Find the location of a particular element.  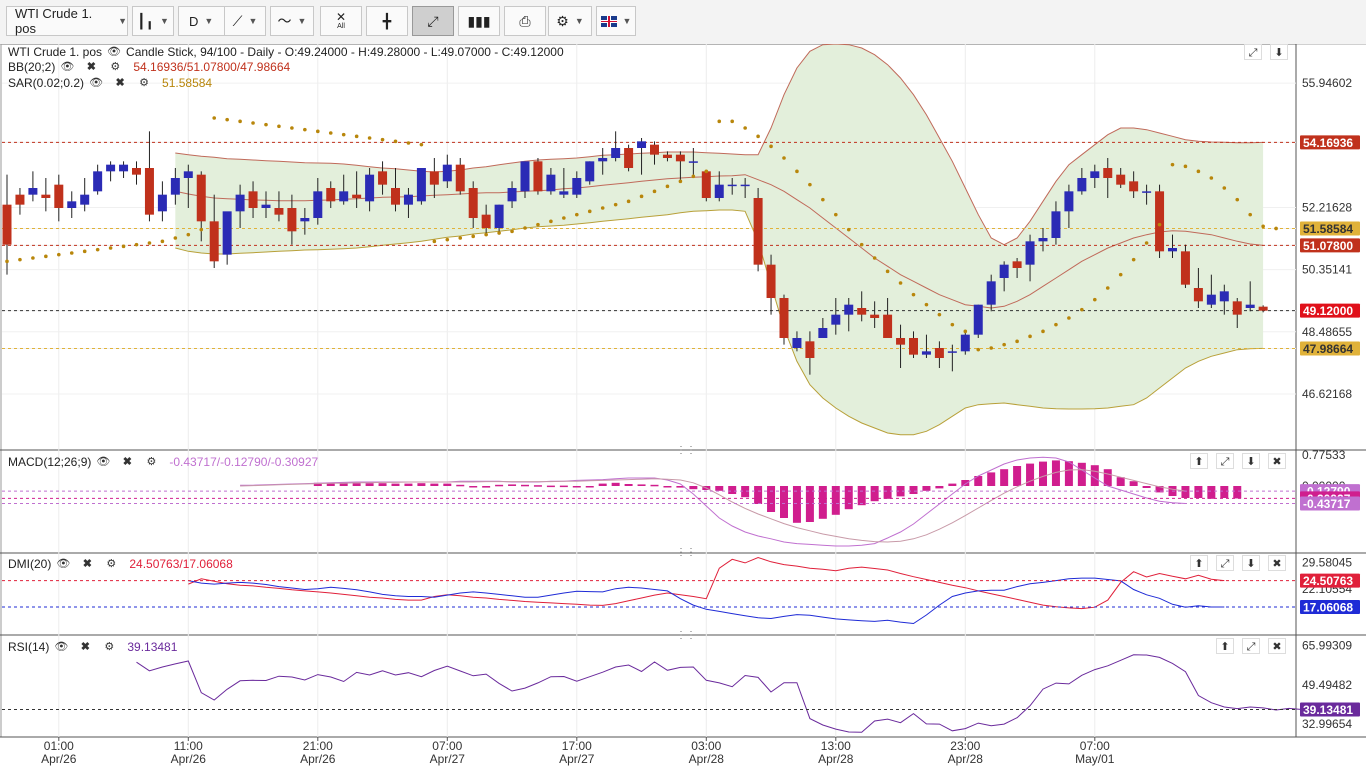

fit-button: ⤢ is located at coordinates (433, 21).